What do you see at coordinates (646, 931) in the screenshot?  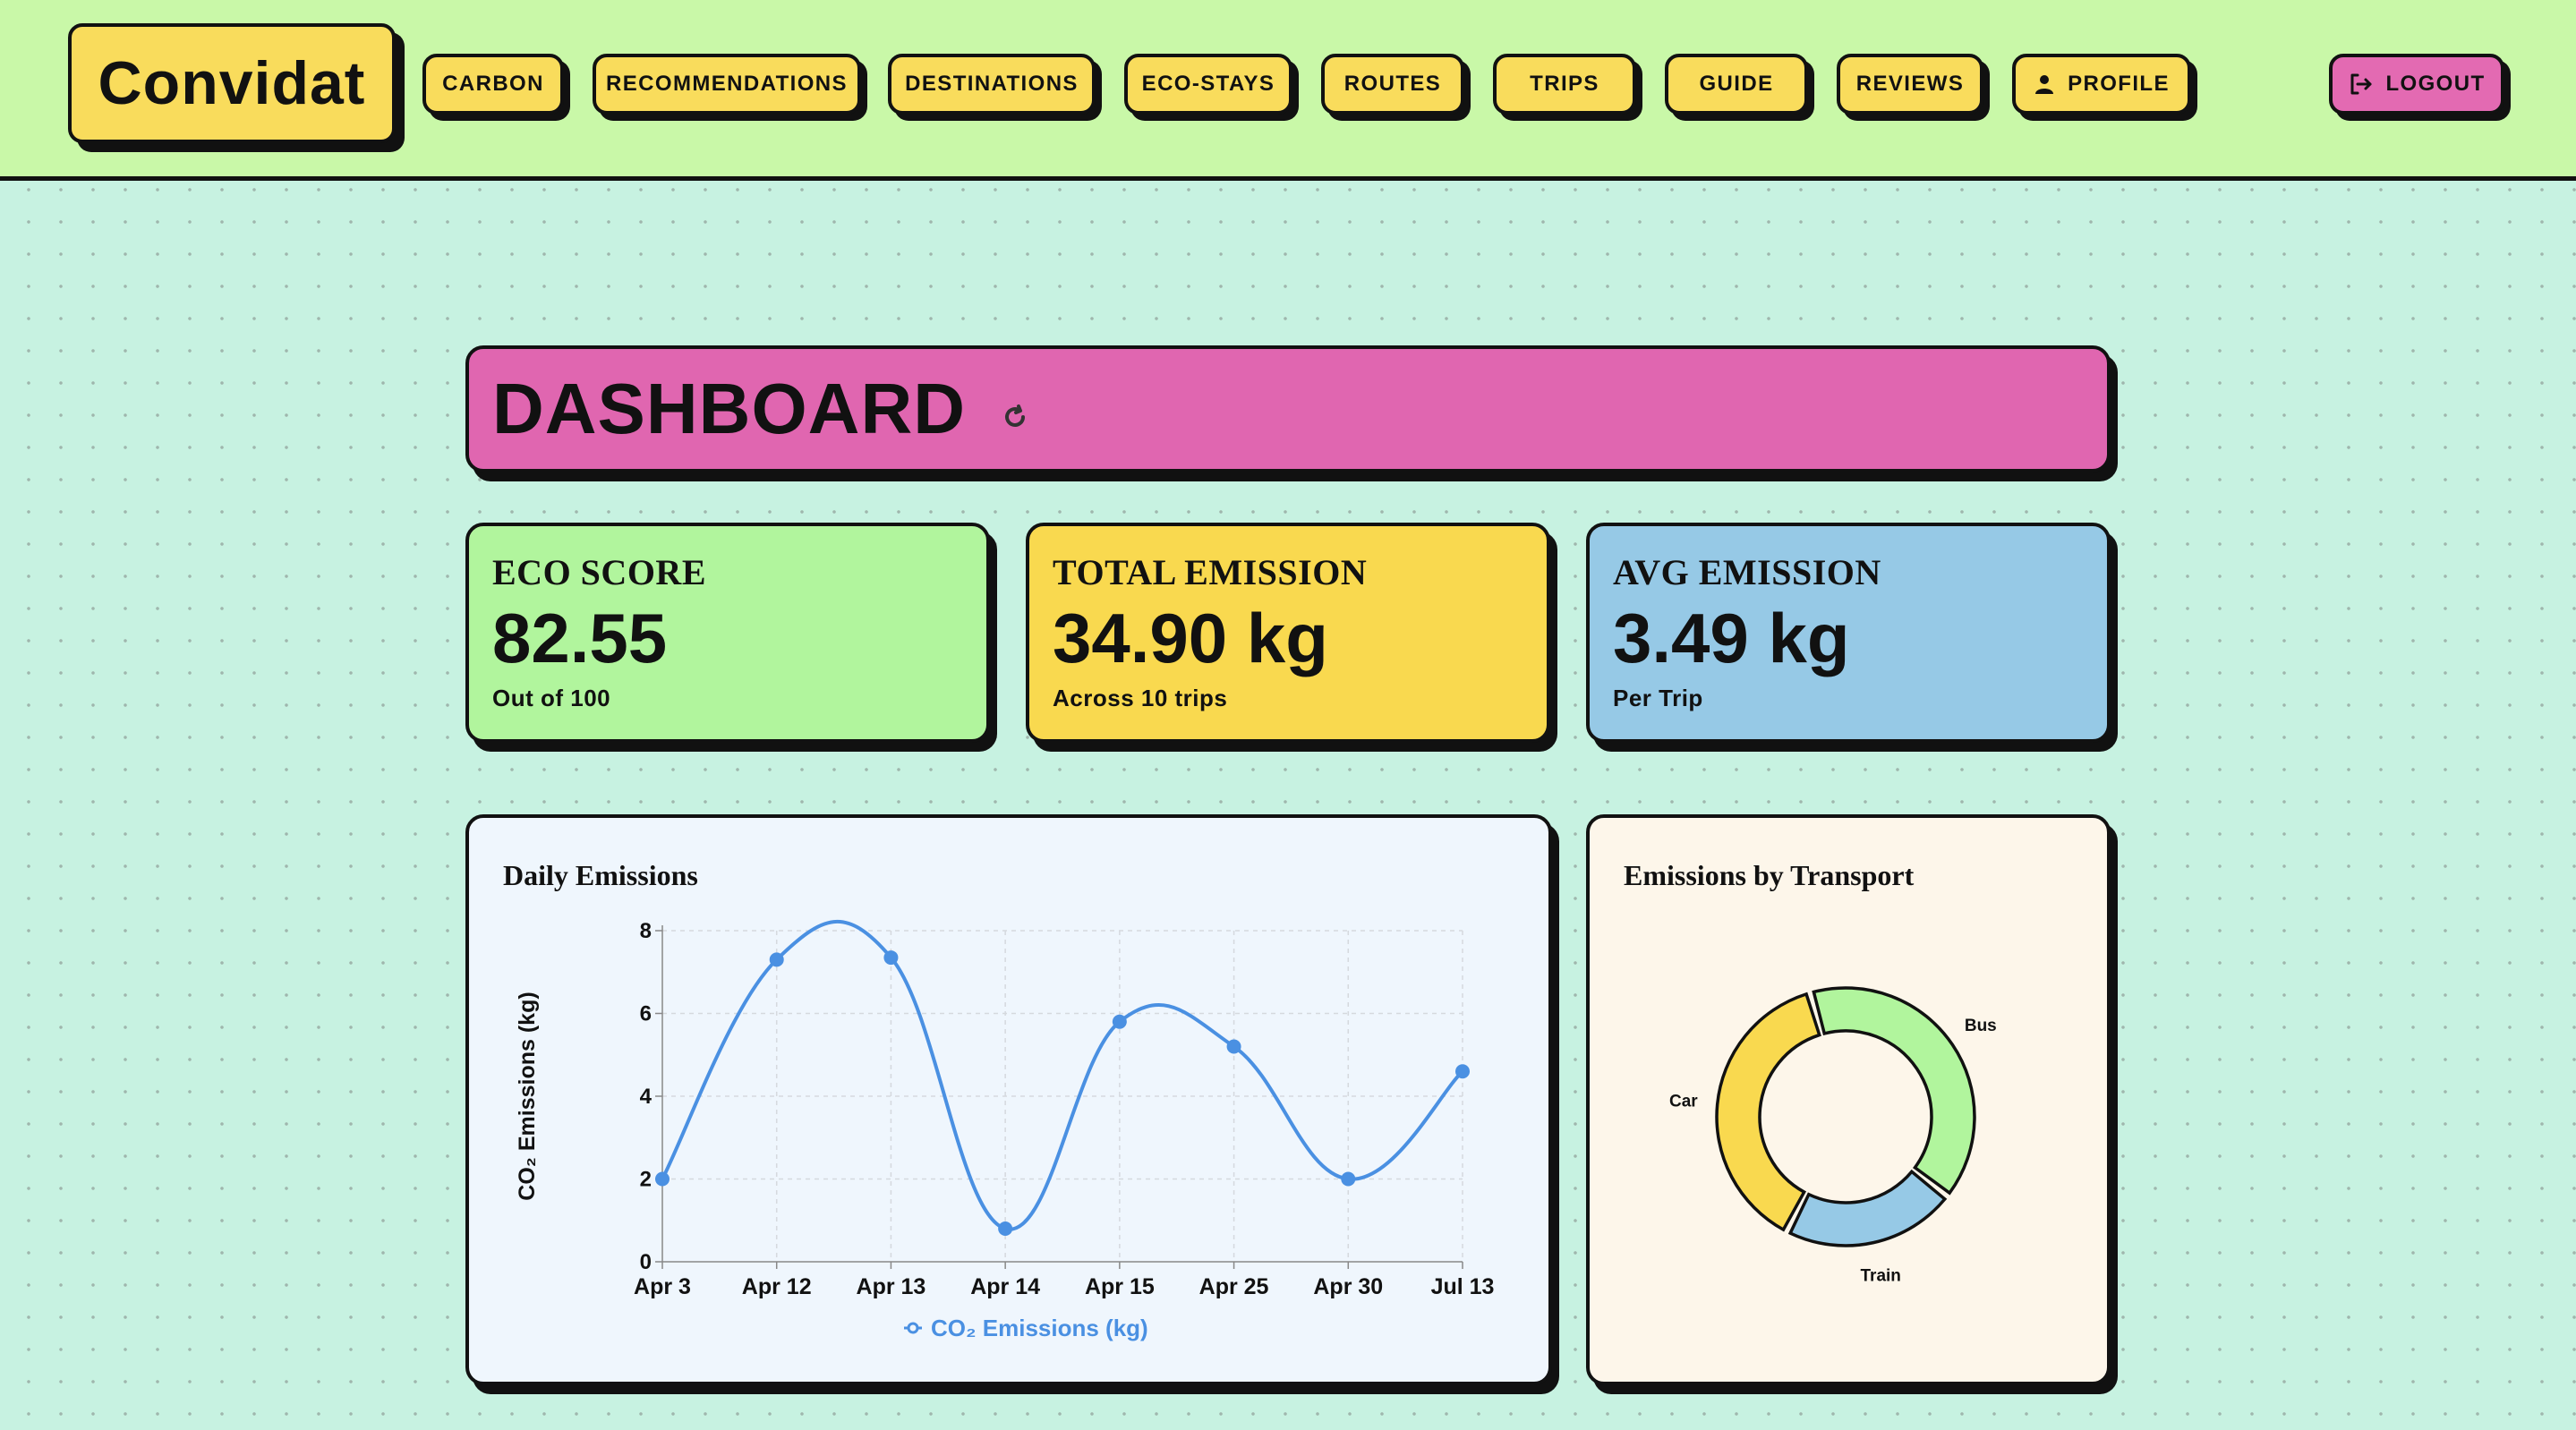 I see `y-tick-label: 8` at bounding box center [646, 931].